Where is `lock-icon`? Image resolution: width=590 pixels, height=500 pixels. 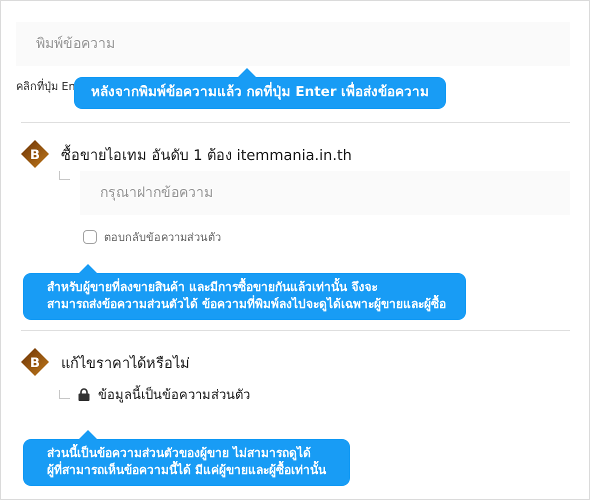 lock-icon is located at coordinates (84, 394).